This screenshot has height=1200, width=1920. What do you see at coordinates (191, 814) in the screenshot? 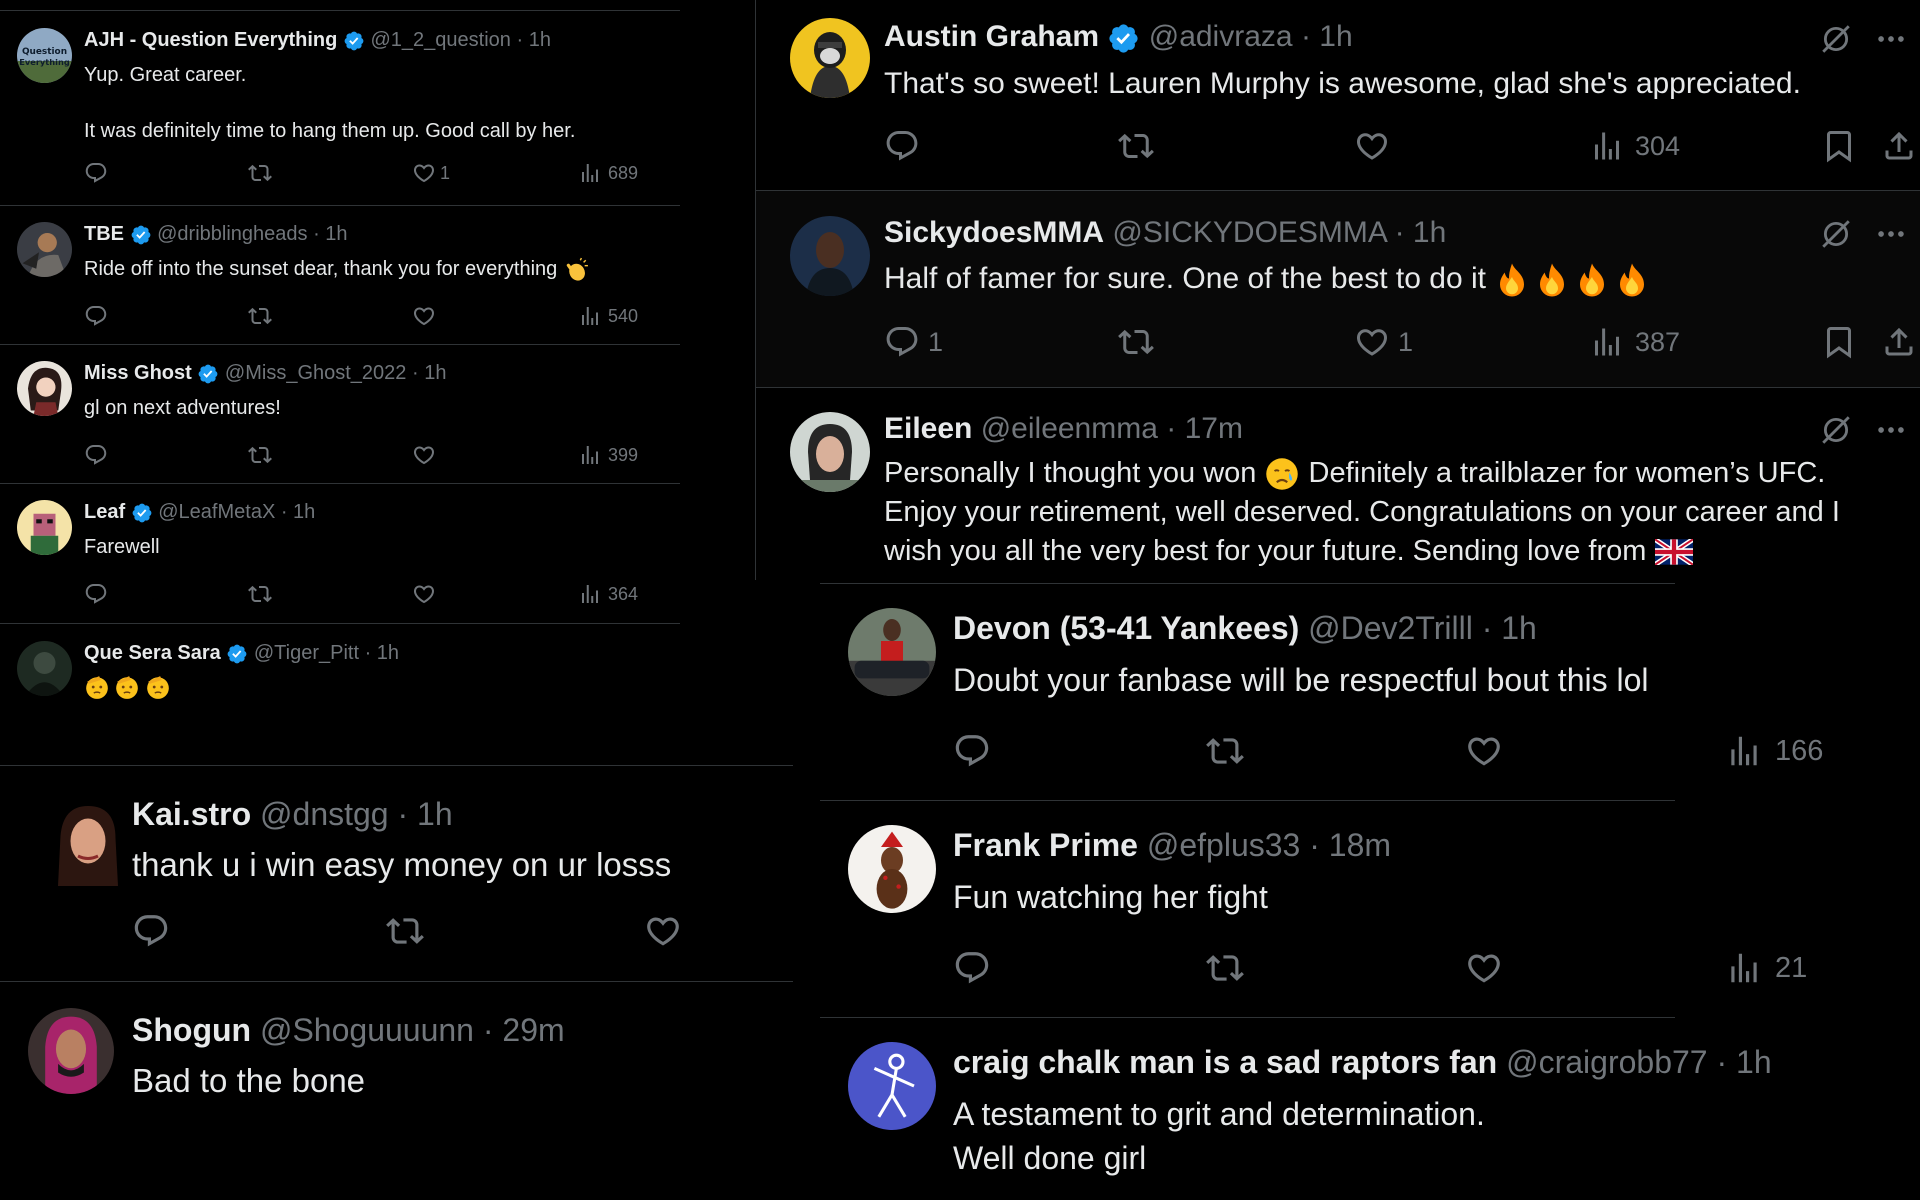
I see `display-name: Kai.stro` at bounding box center [191, 814].